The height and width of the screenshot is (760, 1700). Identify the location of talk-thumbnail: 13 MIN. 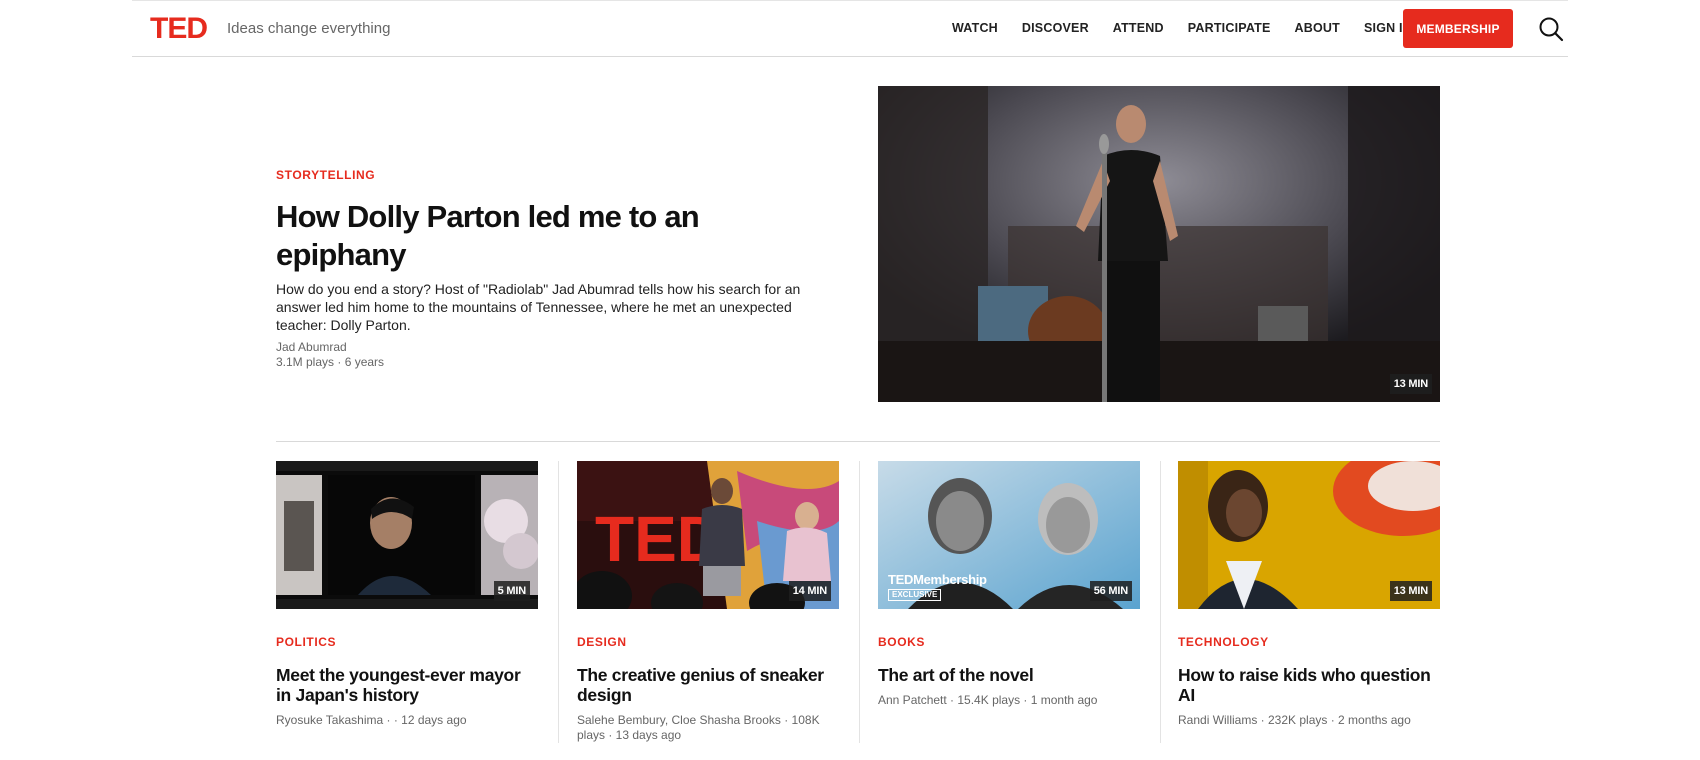
(1309, 535).